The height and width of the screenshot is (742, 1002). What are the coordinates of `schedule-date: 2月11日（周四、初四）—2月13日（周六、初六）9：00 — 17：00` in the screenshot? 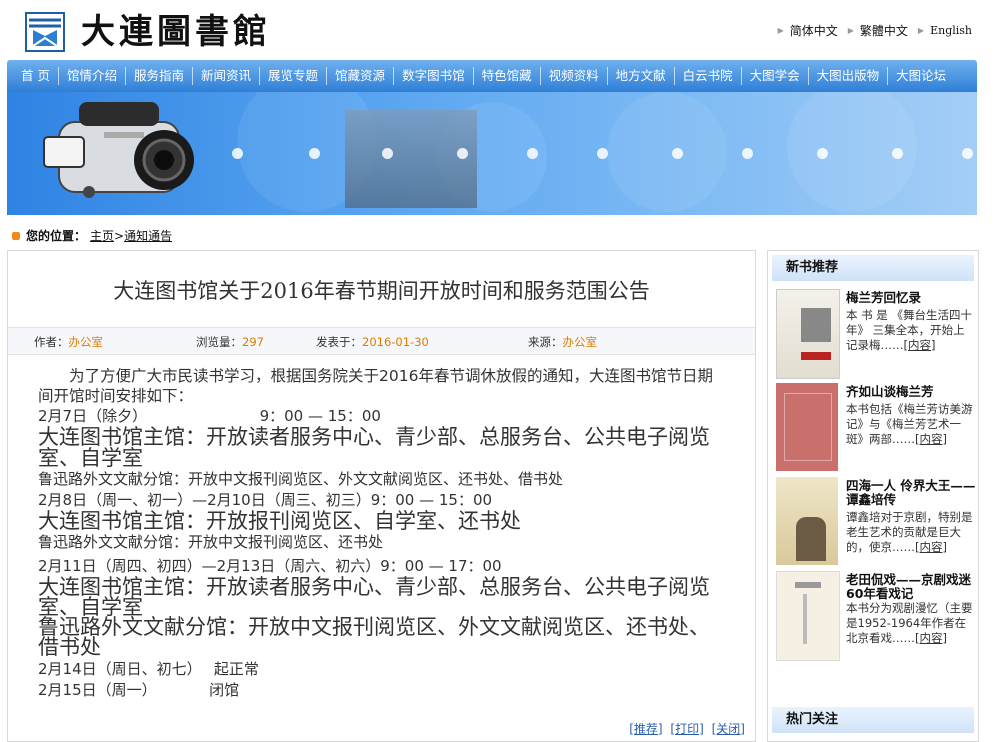 It's located at (270, 566).